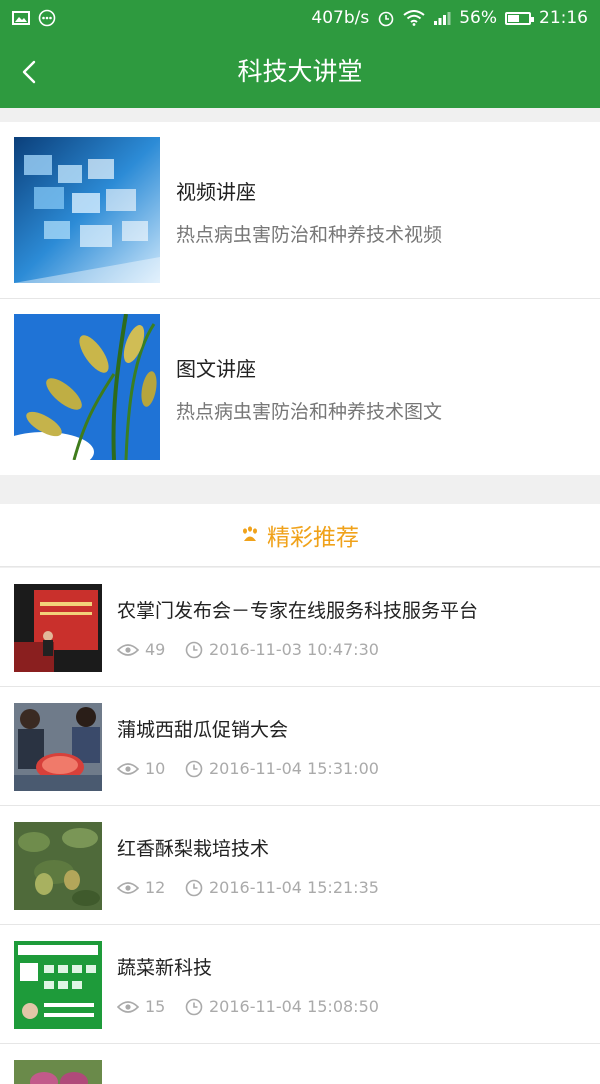 The height and width of the screenshot is (1084, 600). Describe the element at coordinates (155, 649) in the screenshot. I see `view-count: 49` at that location.